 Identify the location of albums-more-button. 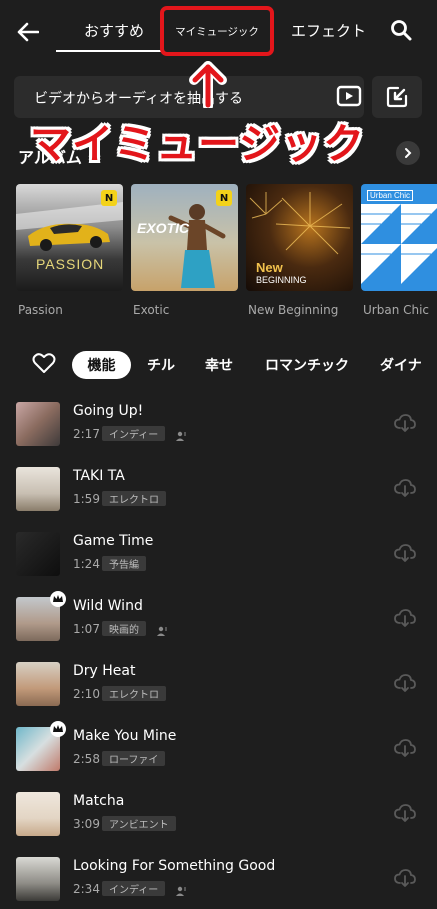
(408, 153).